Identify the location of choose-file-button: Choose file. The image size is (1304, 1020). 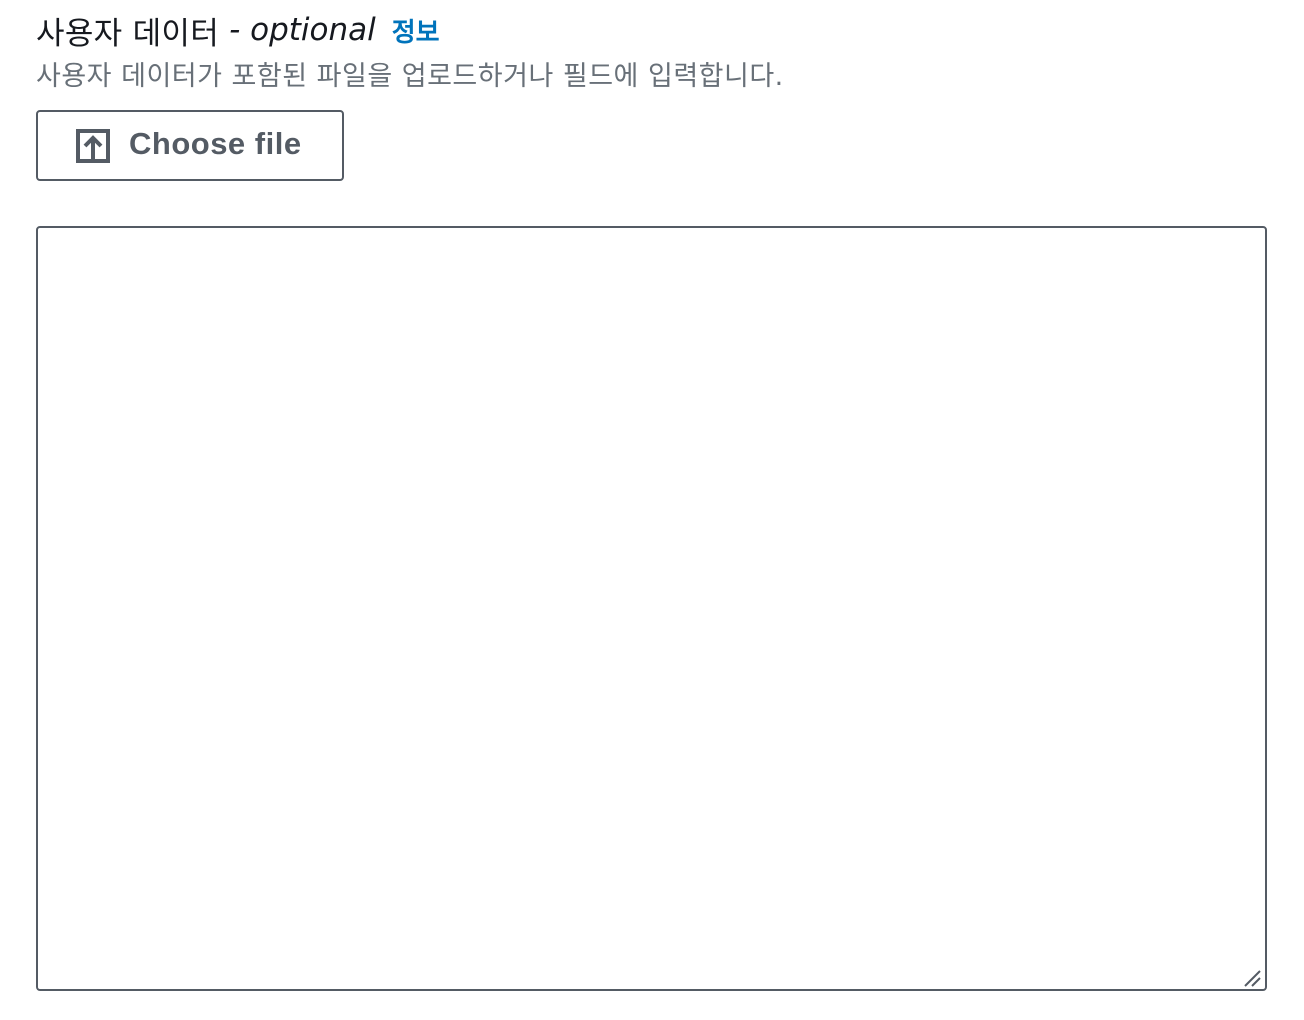
(190, 145).